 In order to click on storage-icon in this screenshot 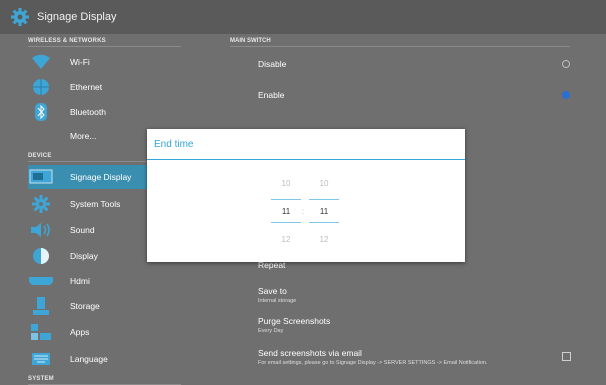, I will do `click(41, 306)`.